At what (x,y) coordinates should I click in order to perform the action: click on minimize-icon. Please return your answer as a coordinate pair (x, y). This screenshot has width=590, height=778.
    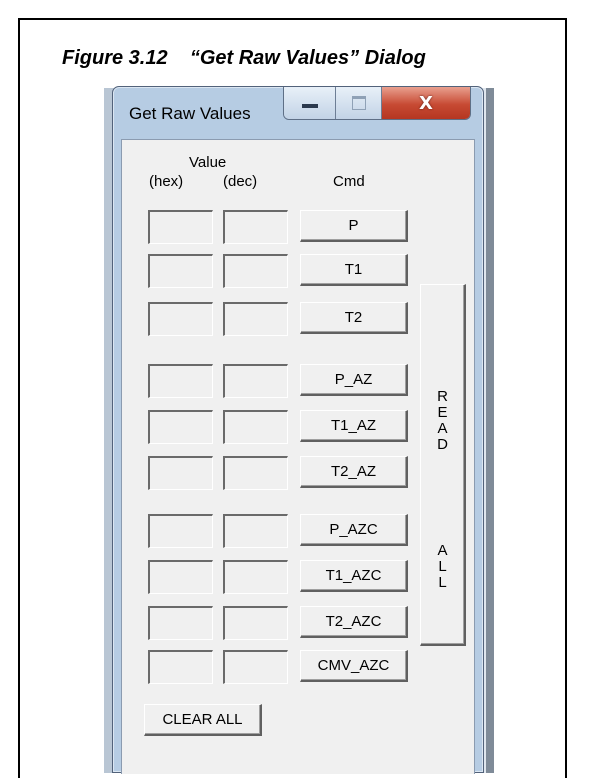
    Looking at the image, I should click on (309, 106).